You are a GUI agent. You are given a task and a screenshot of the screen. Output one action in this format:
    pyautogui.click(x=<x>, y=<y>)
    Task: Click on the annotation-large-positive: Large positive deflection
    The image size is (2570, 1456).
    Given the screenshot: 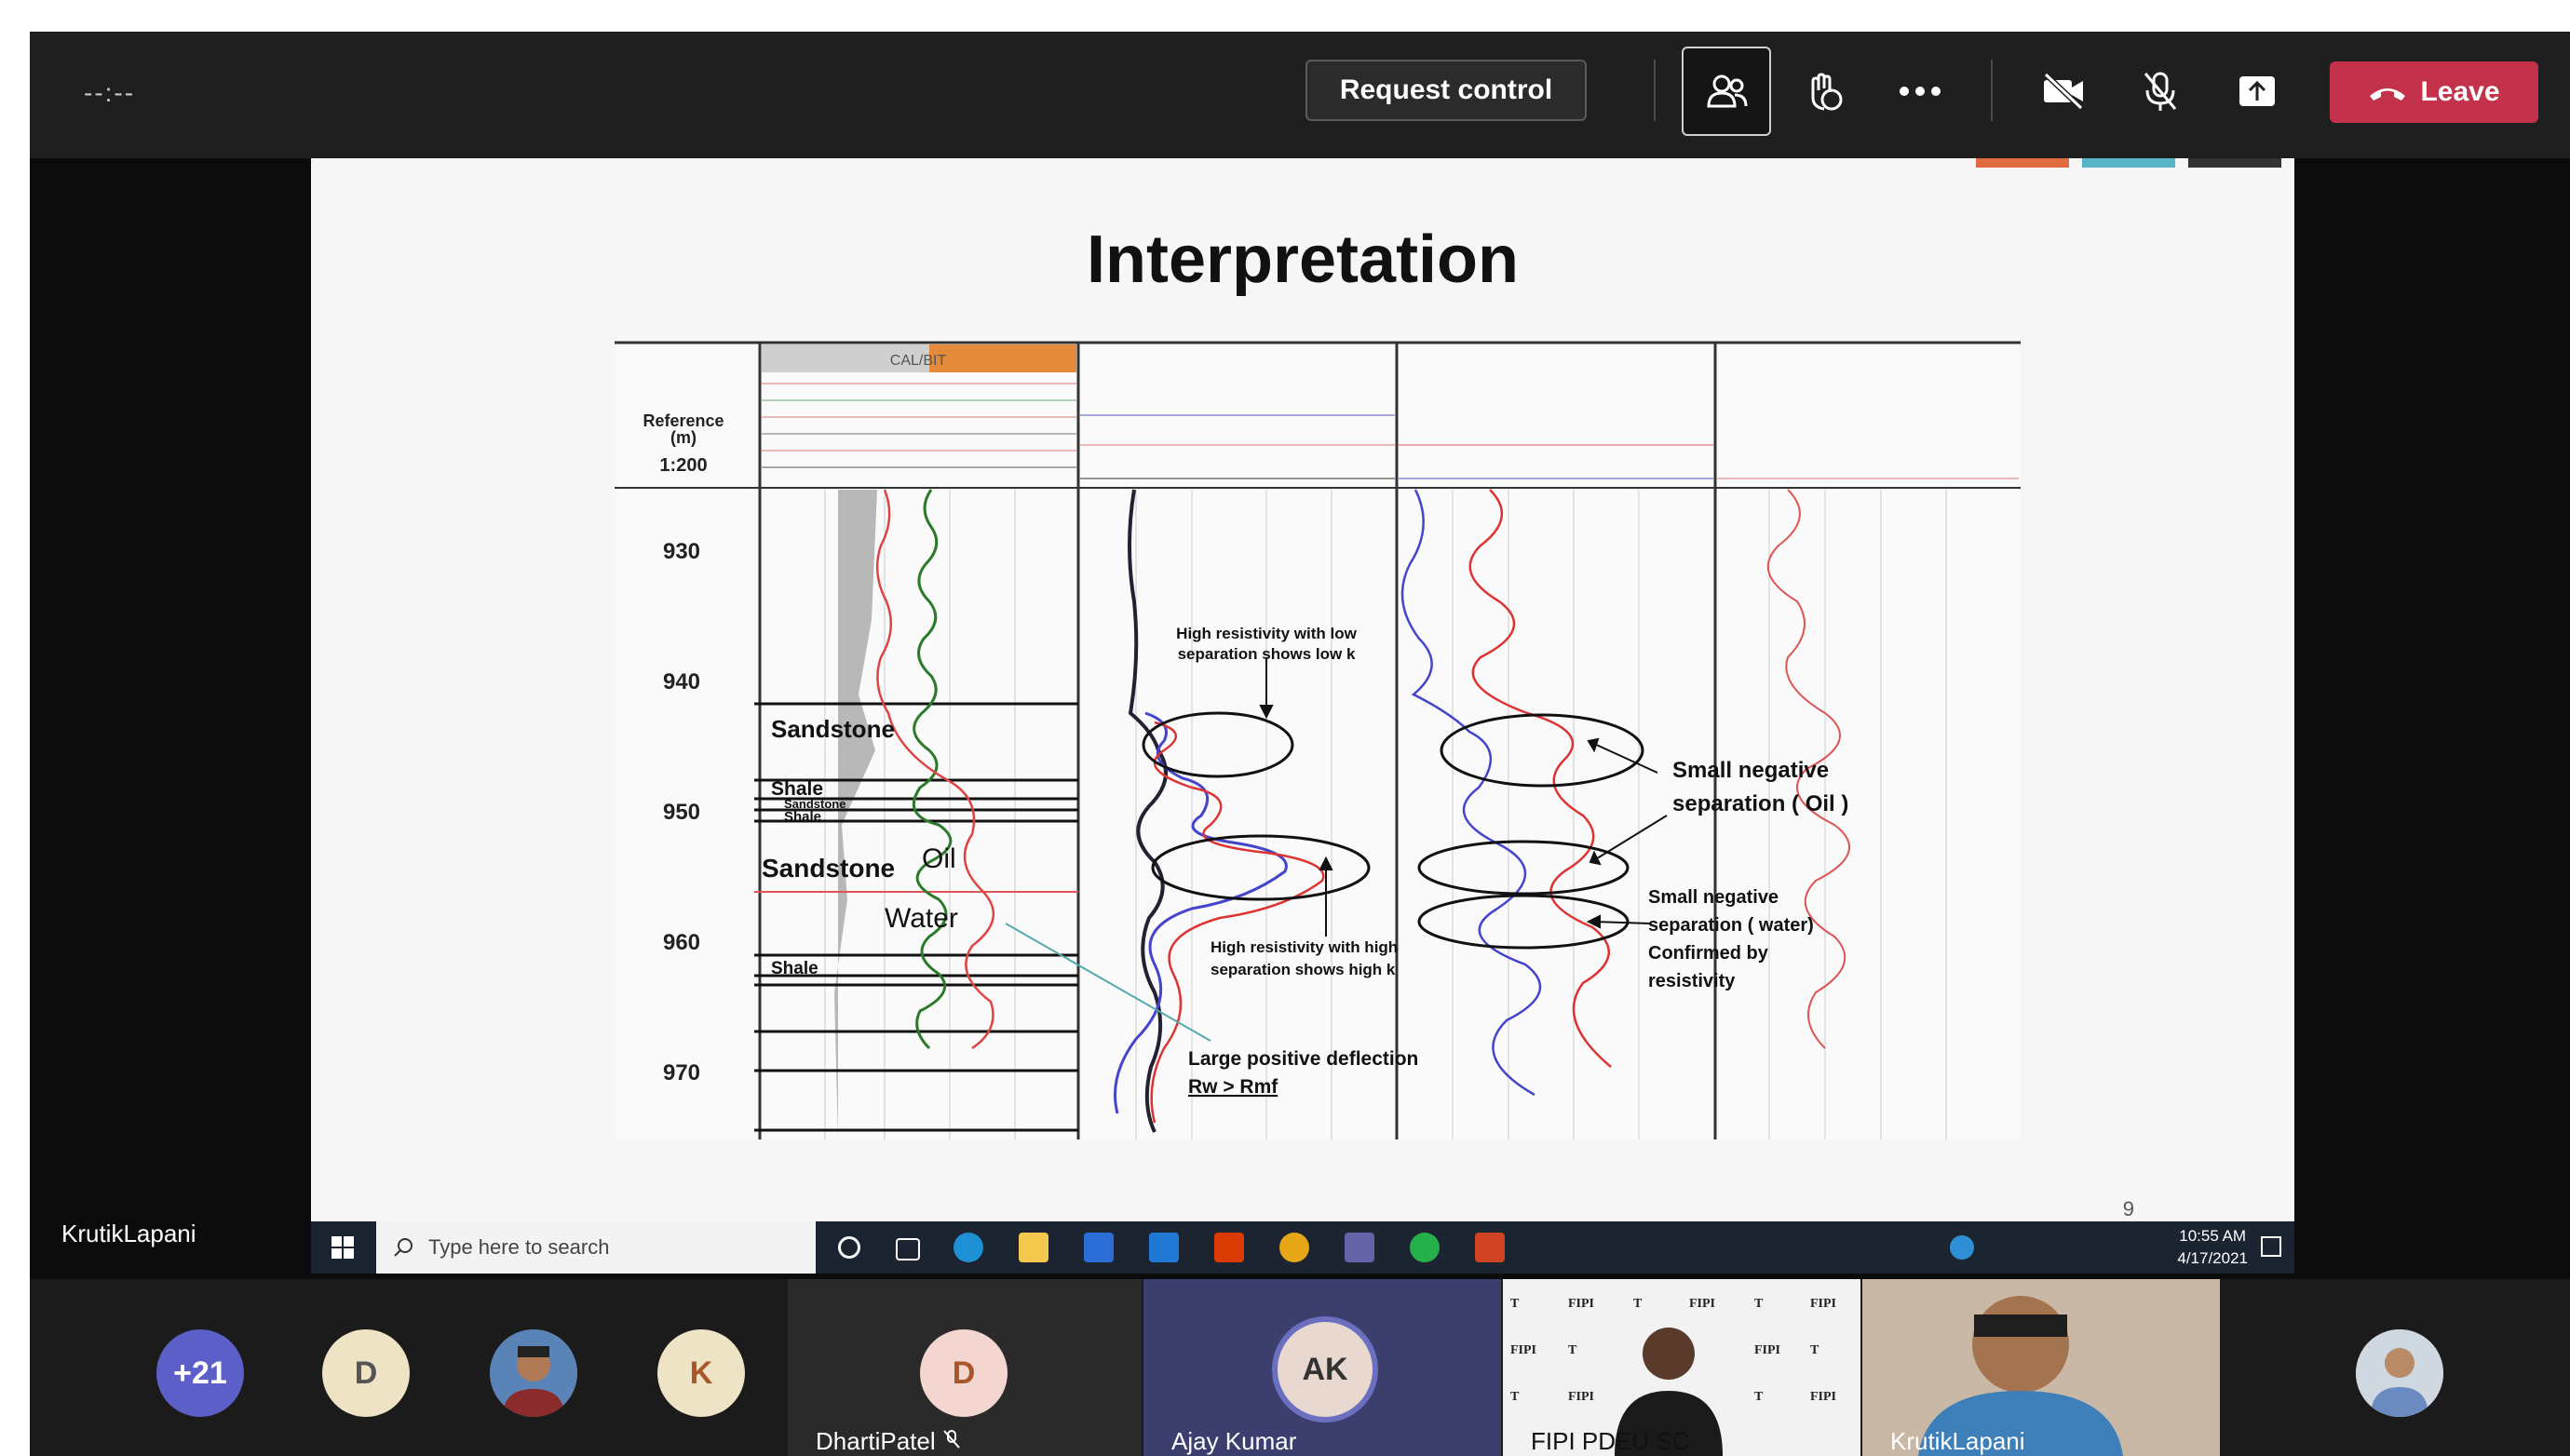 What is the action you would take?
    pyautogui.click(x=1303, y=1059)
    